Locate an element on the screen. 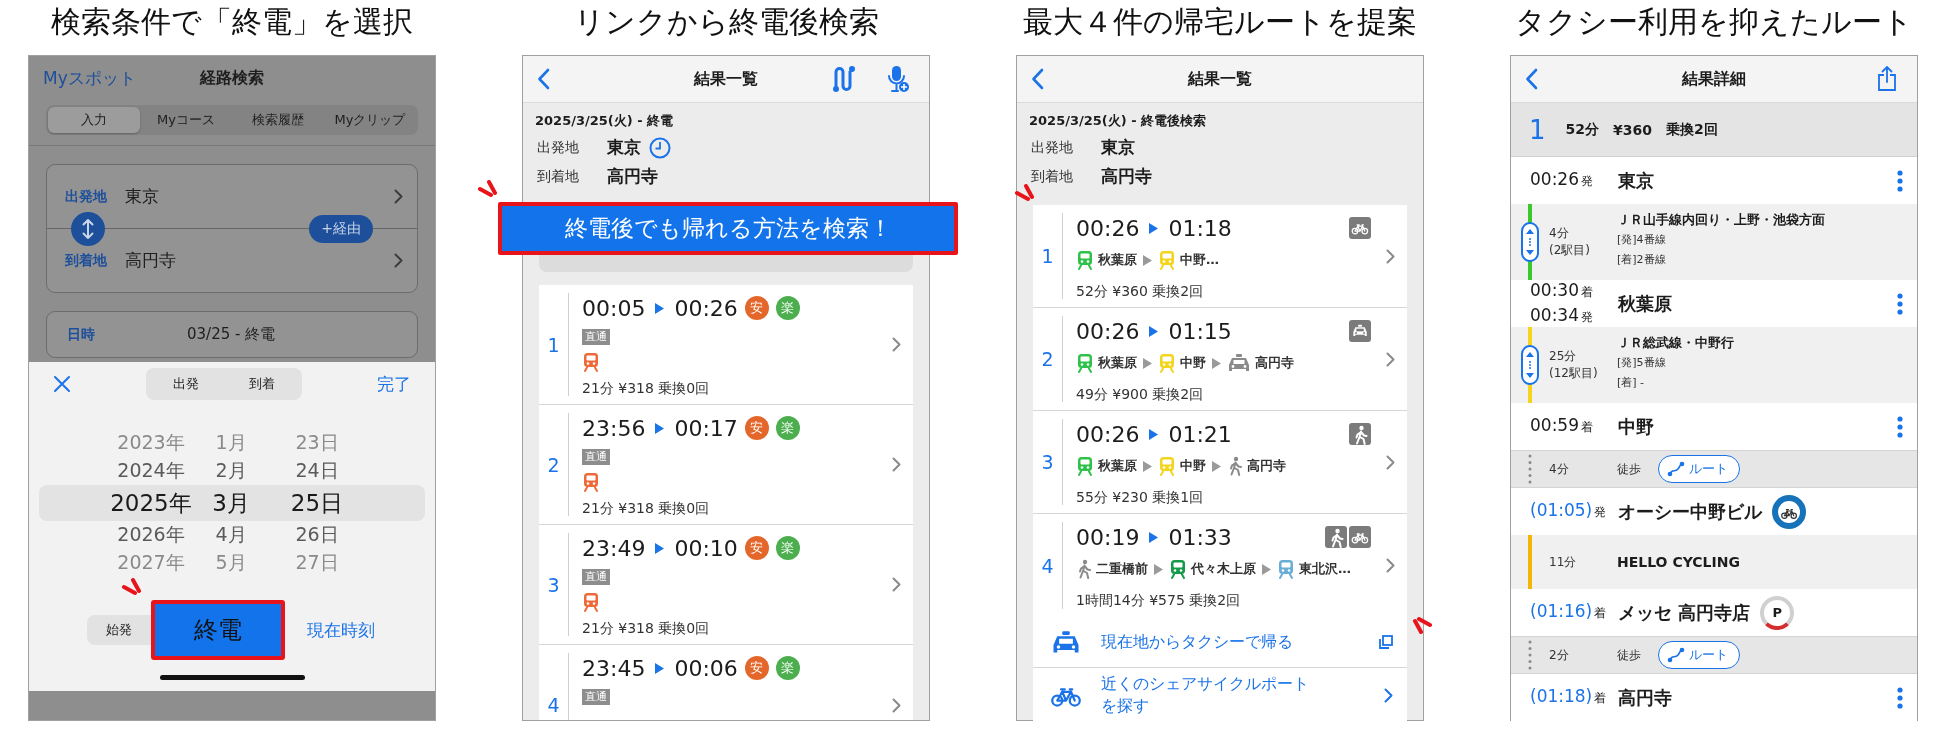  time-text: 00:59 is located at coordinates (1554, 425).